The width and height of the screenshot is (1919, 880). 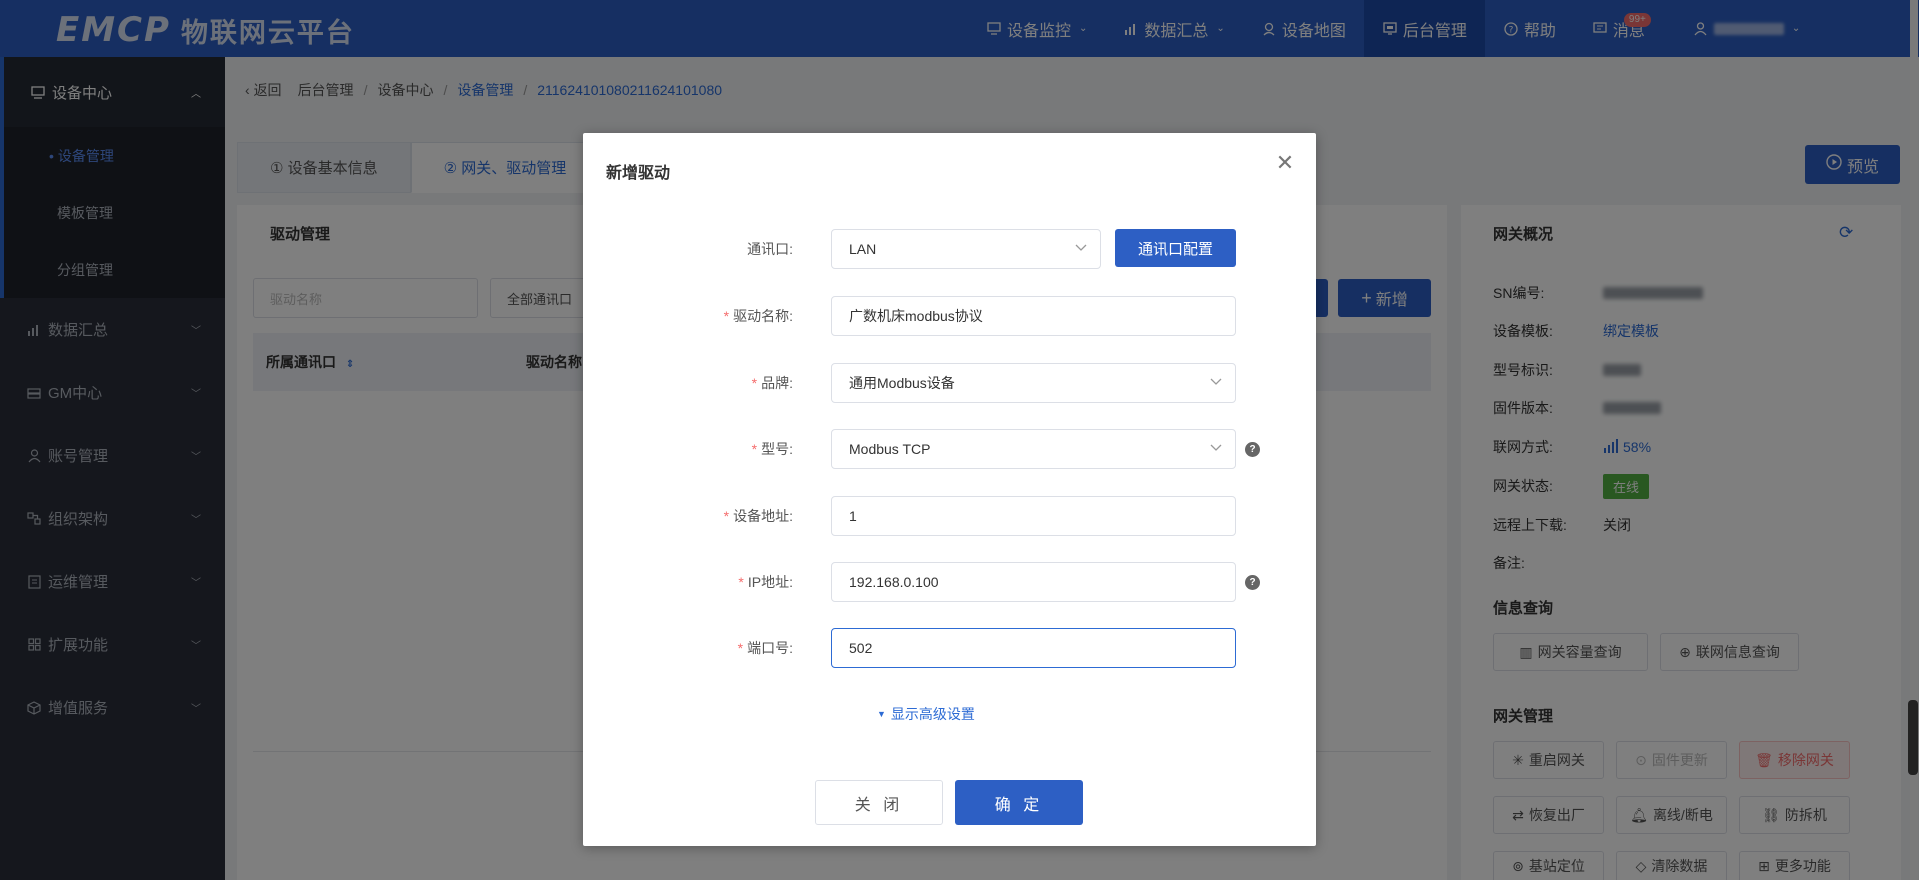 What do you see at coordinates (890, 449) in the screenshot?
I see `select-value: Modbus TCP` at bounding box center [890, 449].